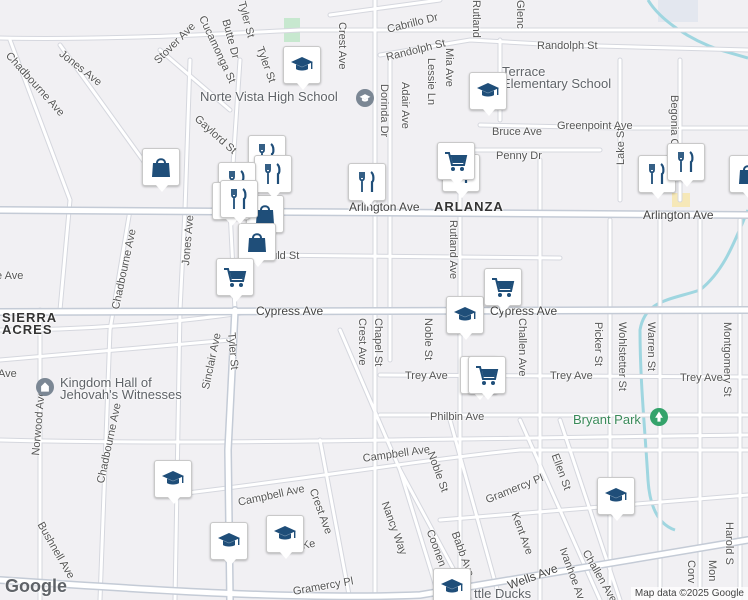  What do you see at coordinates (36, 586) in the screenshot?
I see `google-logo: Google` at bounding box center [36, 586].